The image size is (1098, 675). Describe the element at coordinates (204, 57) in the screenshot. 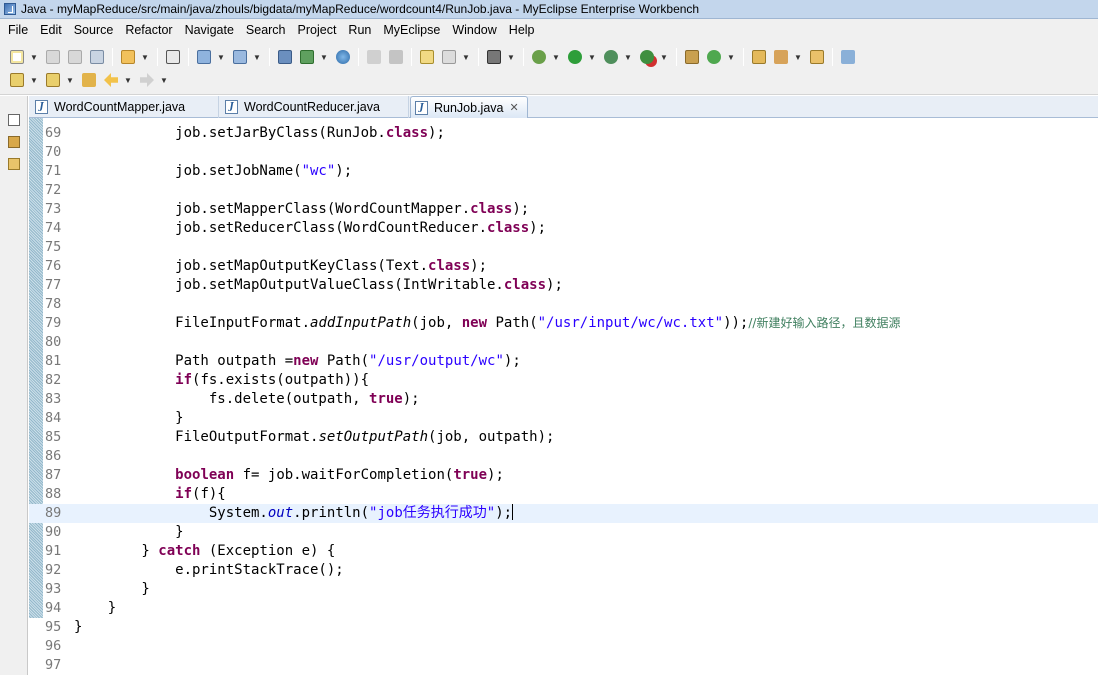

I see `server-icon` at that location.